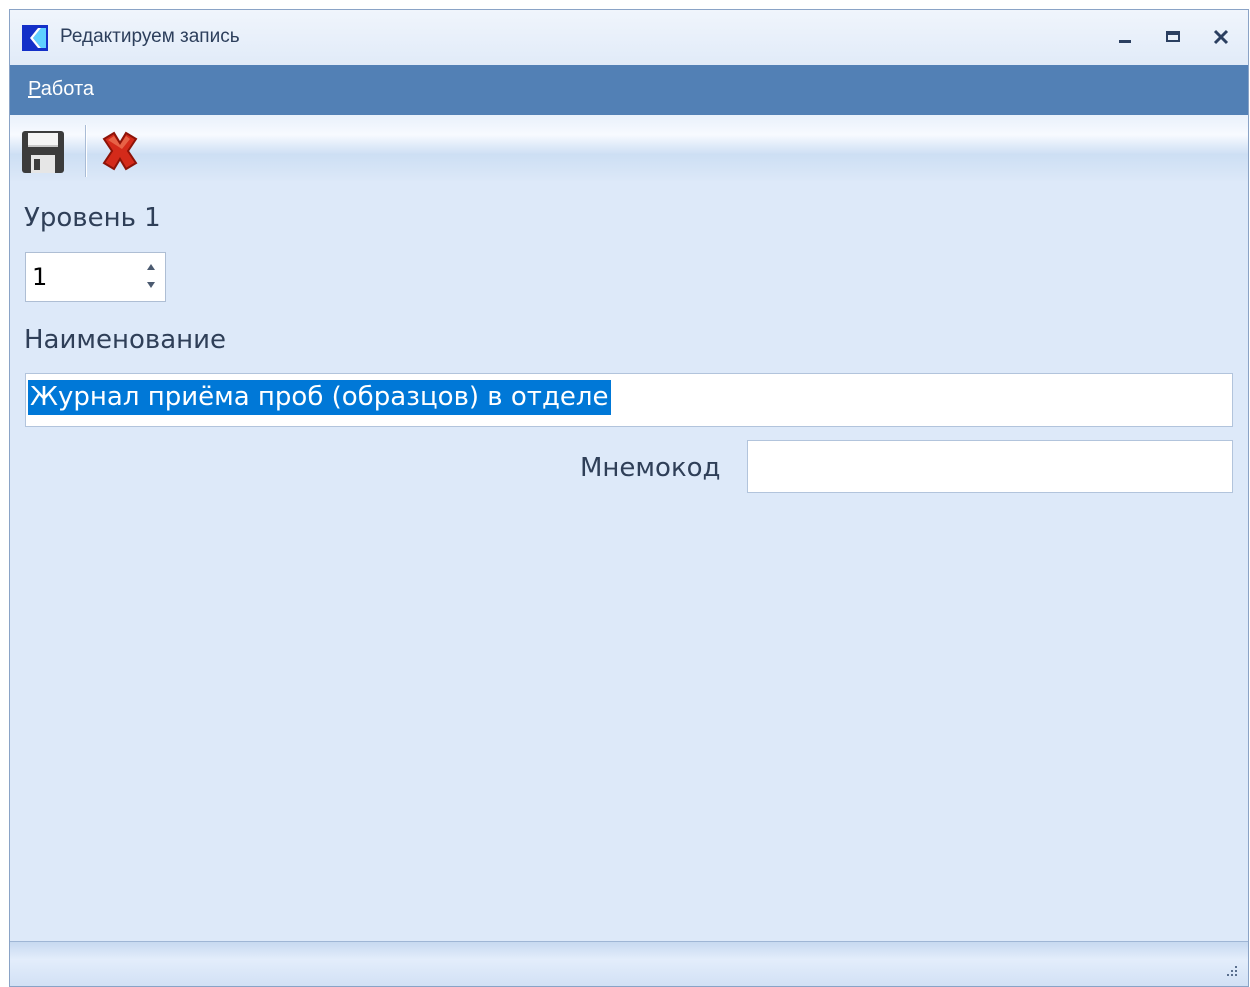 The image size is (1250, 987). What do you see at coordinates (629, 90) in the screenshot?
I see `menu-bar: Работа` at bounding box center [629, 90].